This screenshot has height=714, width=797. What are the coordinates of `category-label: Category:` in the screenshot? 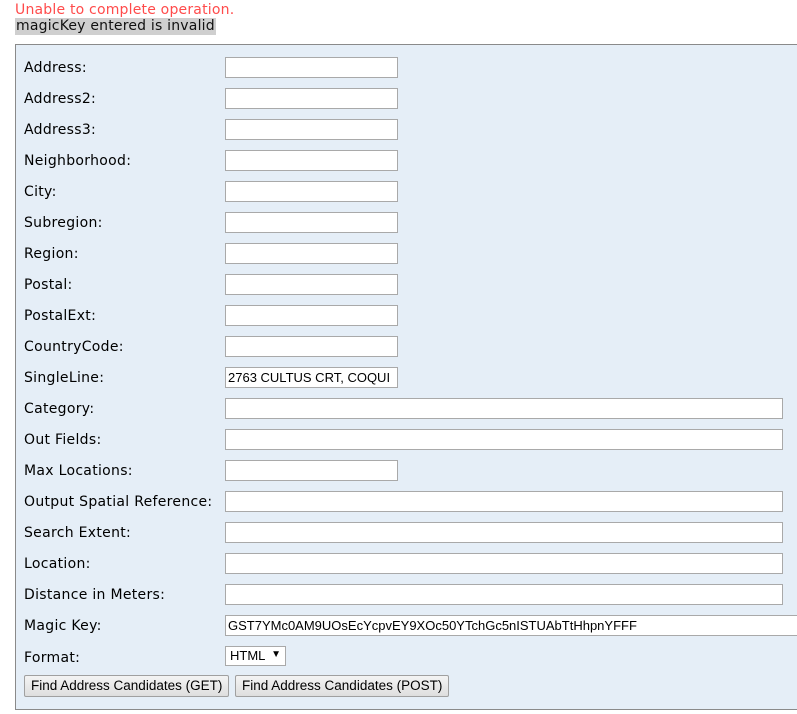 It's located at (59, 409).